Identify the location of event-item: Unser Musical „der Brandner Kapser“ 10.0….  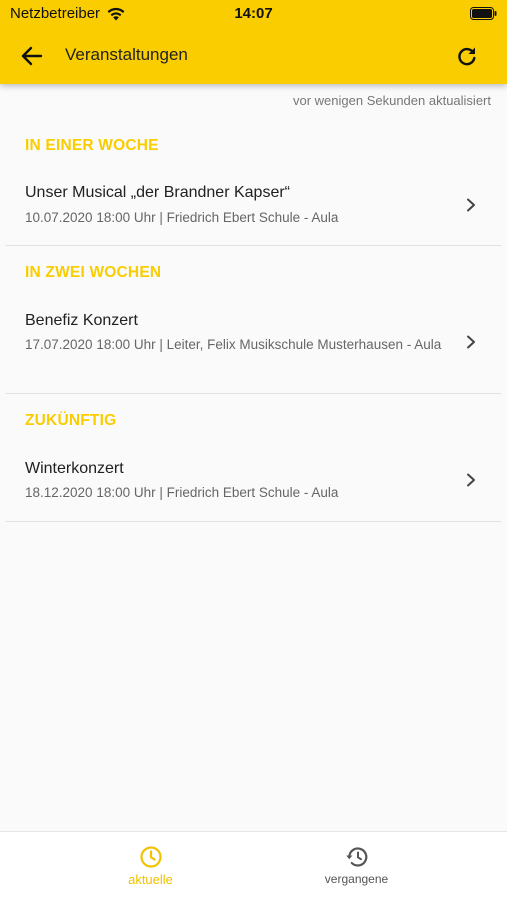
(253, 205).